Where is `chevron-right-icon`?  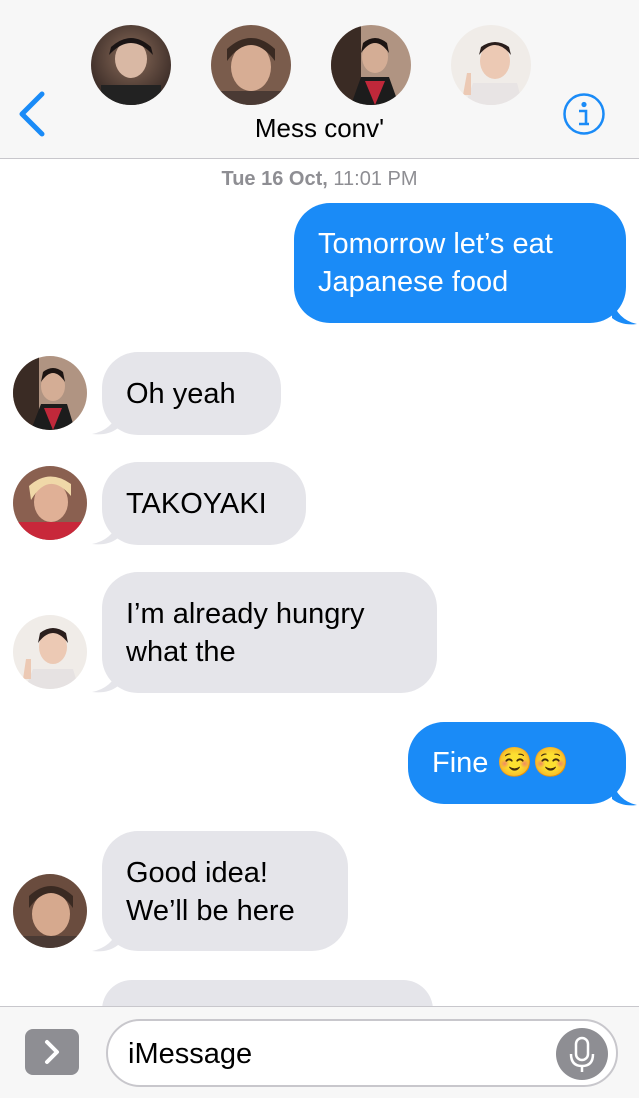
chevron-right-icon is located at coordinates (52, 1052).